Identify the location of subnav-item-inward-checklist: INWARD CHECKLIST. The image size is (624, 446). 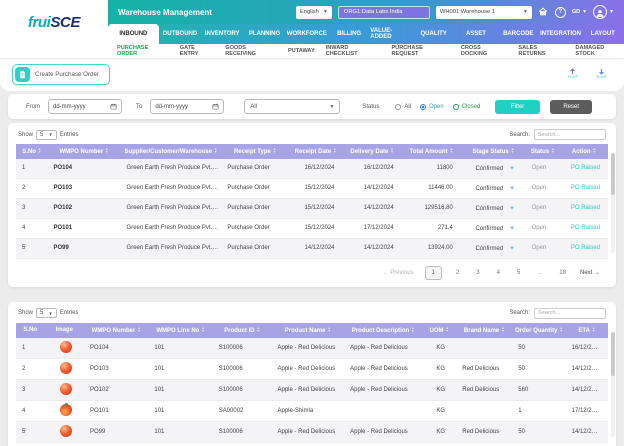
(353, 51).